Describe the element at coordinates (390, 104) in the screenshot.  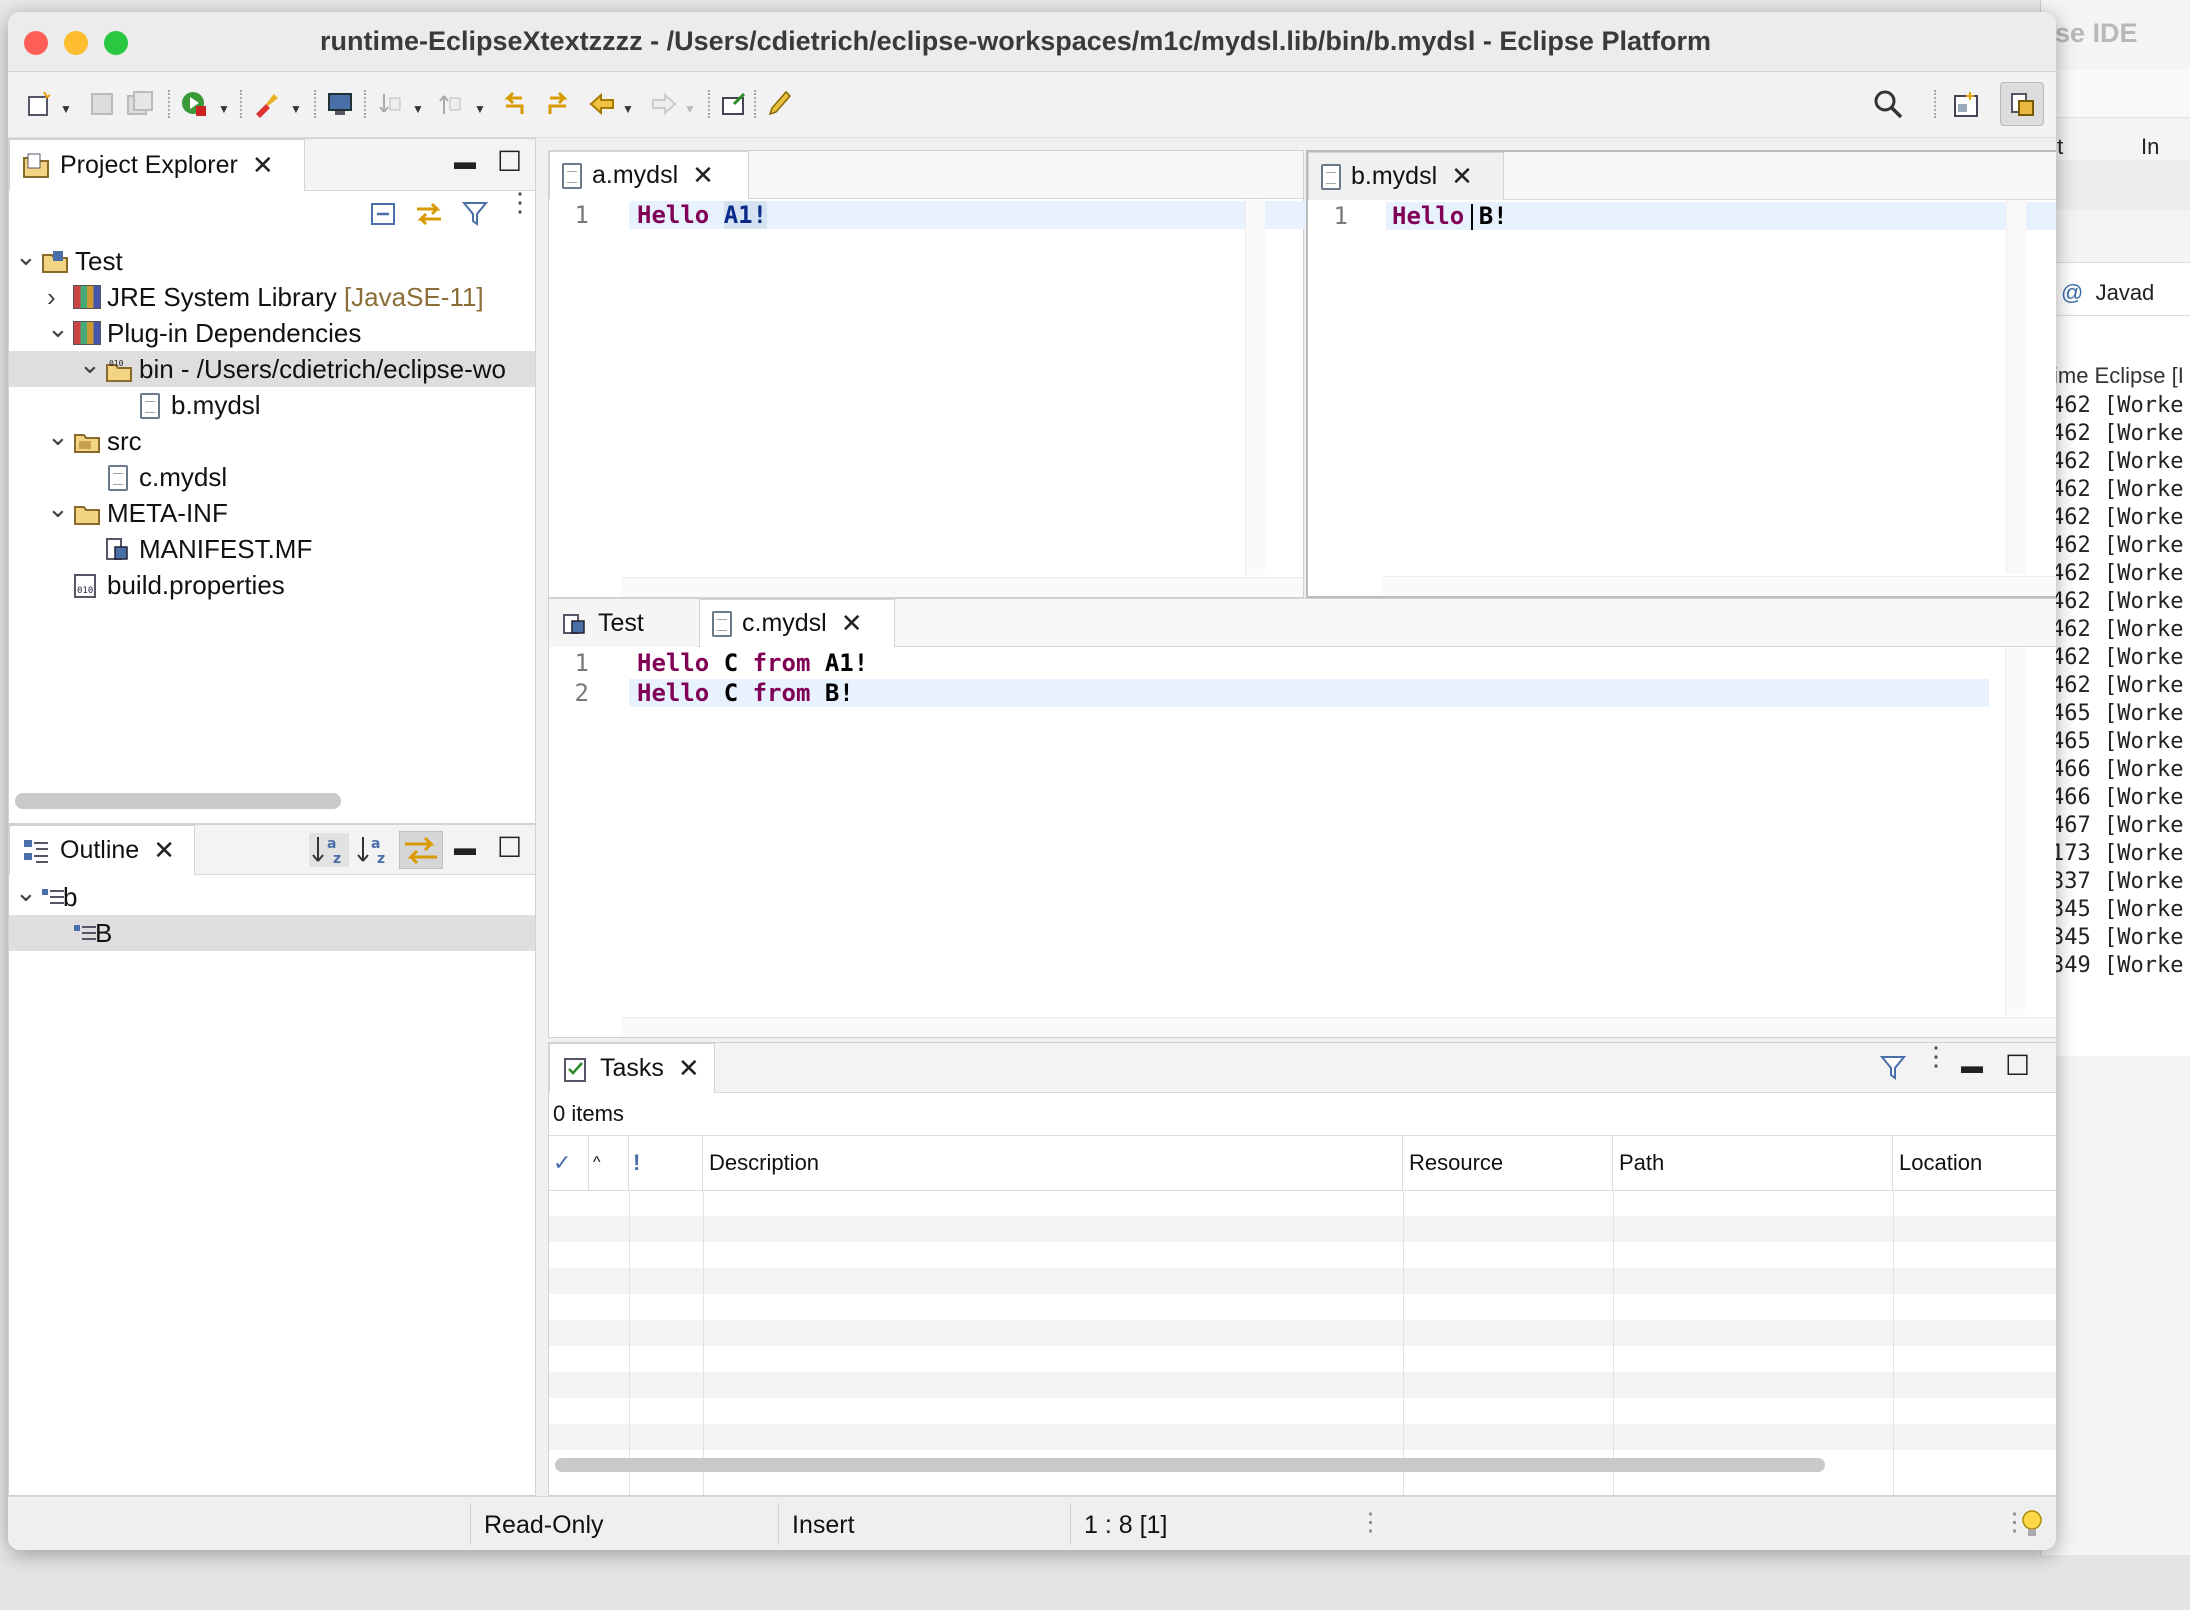
I see `next-annotation-icon` at that location.